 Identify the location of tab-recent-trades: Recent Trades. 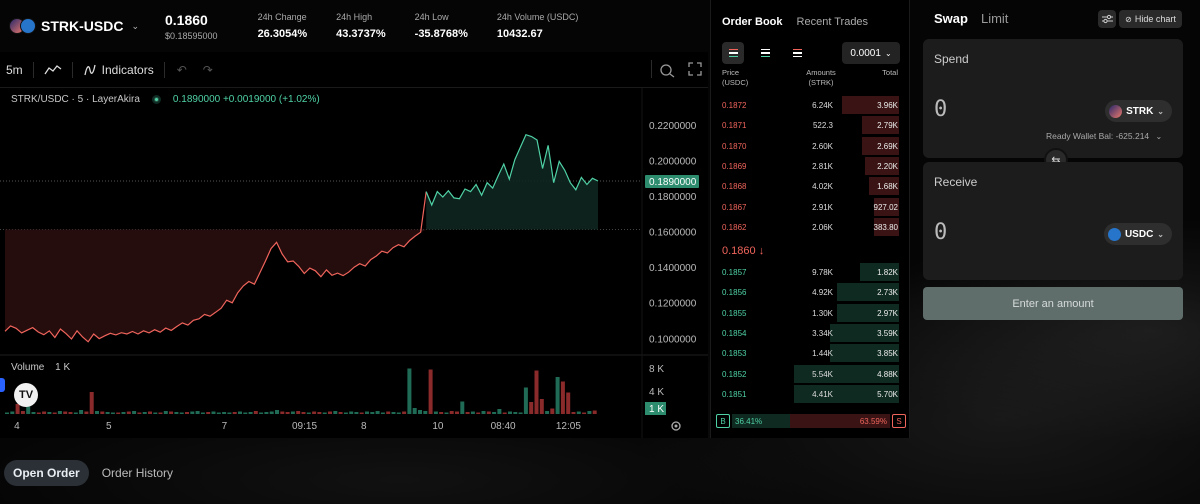
(833, 22).